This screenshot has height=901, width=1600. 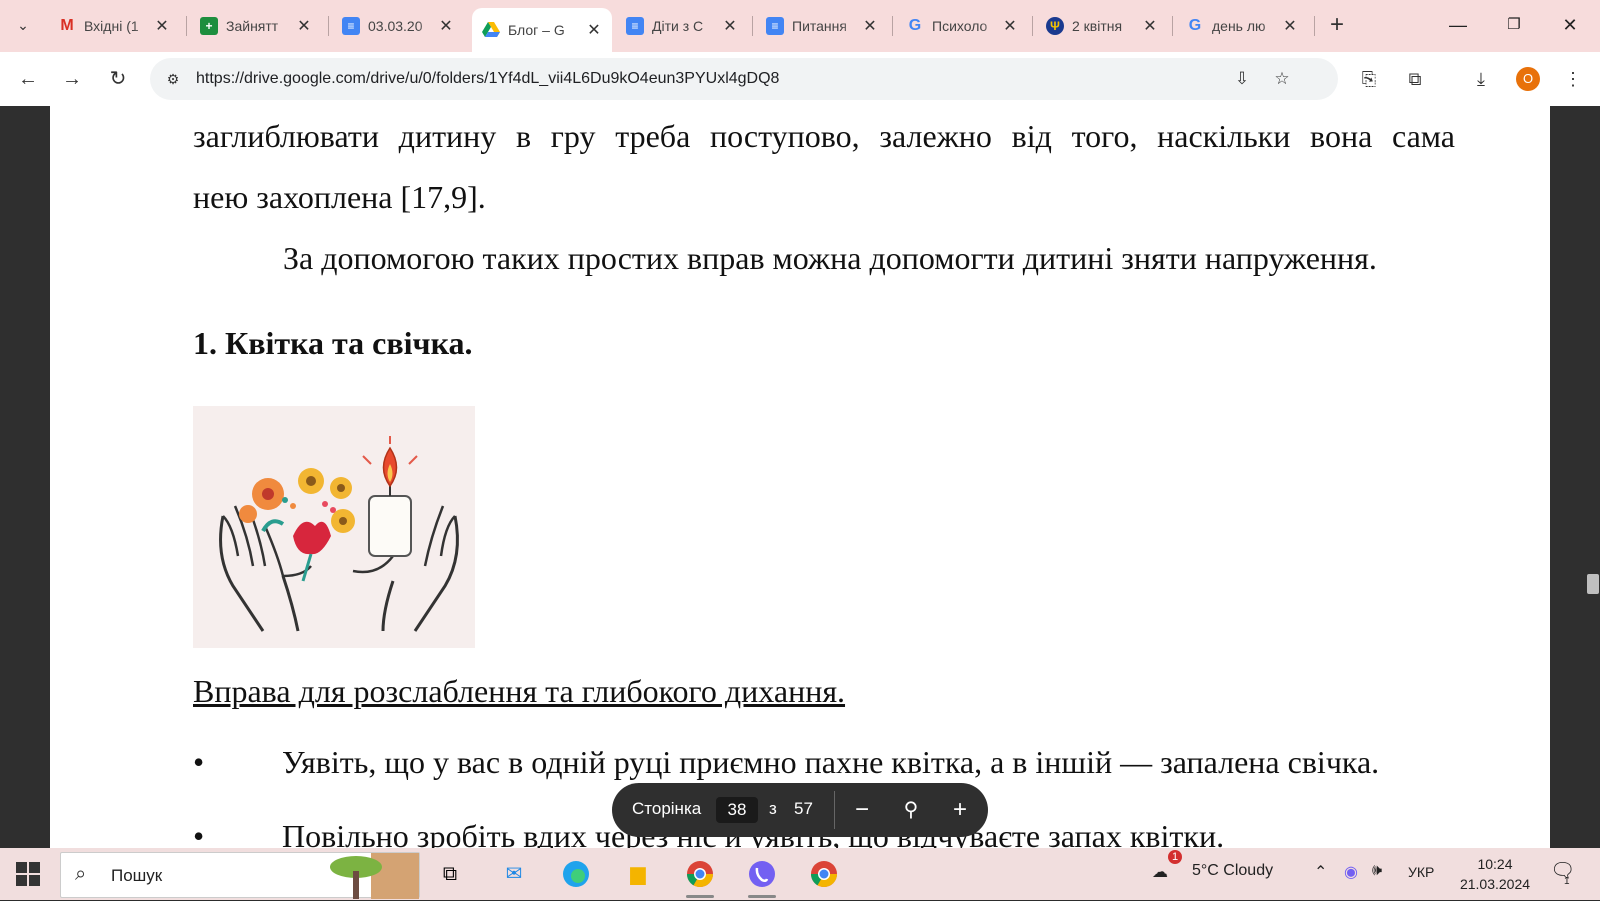 What do you see at coordinates (173, 79) in the screenshot?
I see `site-info-icon: ⚙` at bounding box center [173, 79].